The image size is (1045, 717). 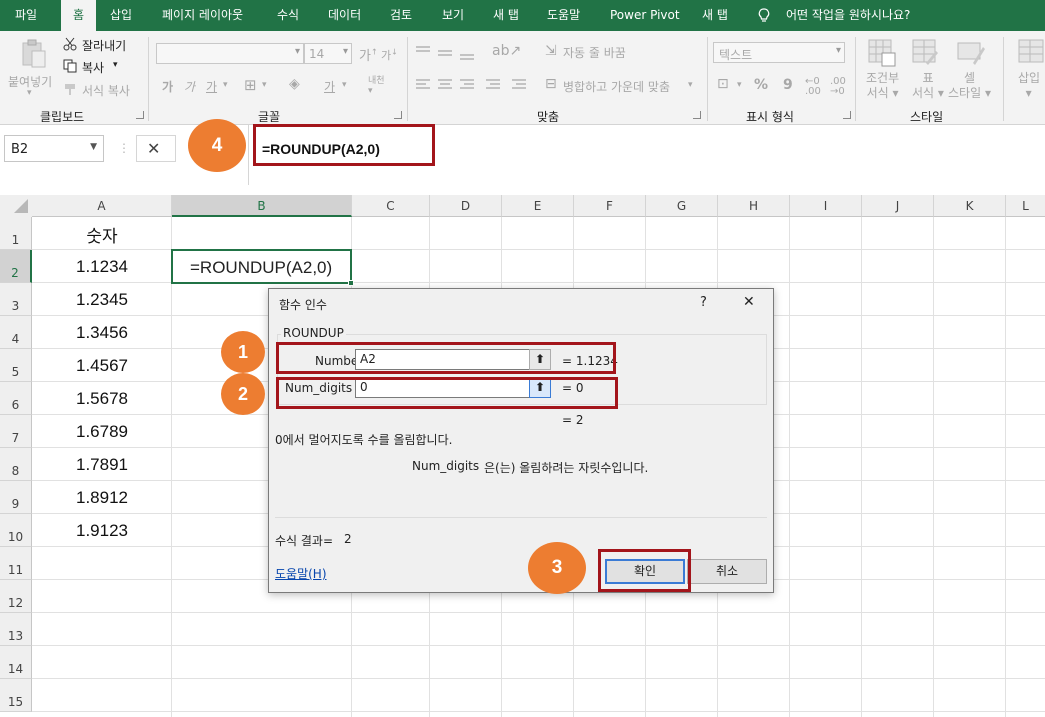 I want to click on row-header-13: 13, so click(x=16, y=629).